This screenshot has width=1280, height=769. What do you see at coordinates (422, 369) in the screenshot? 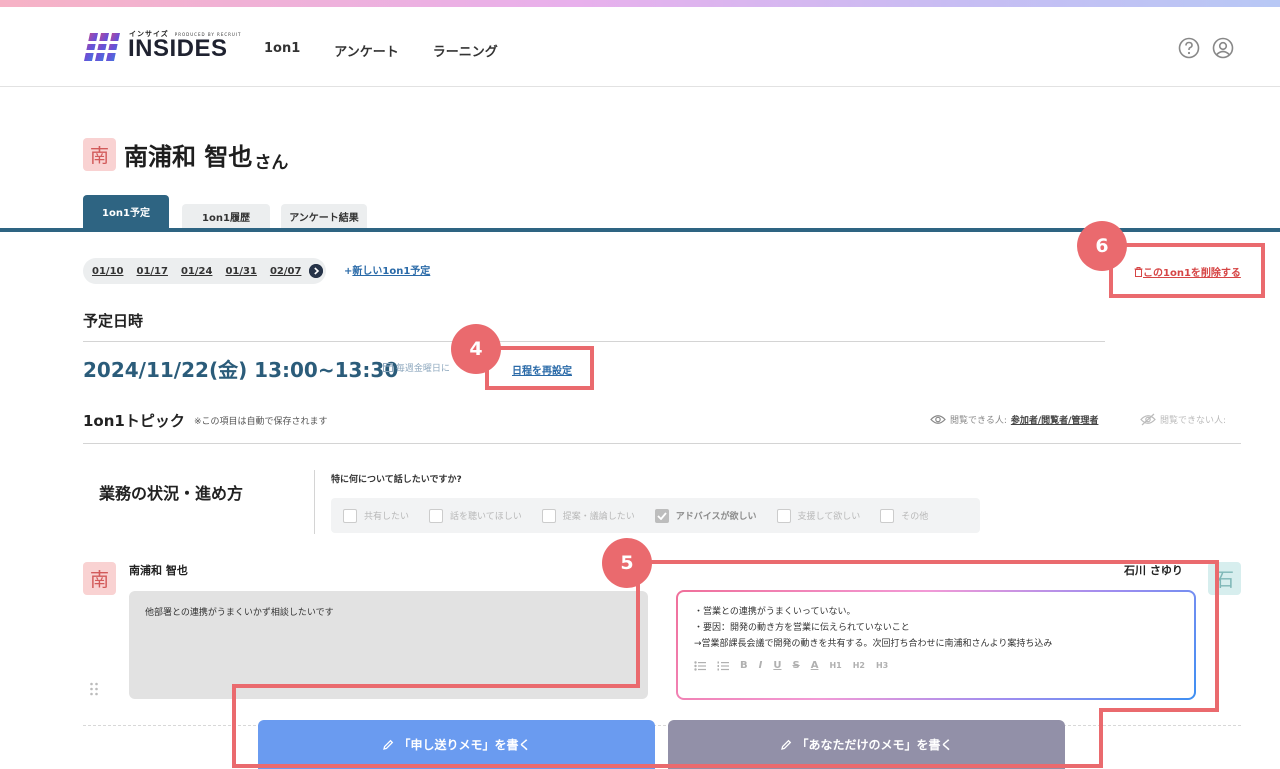
I see `repeat-text: 毎週金曜日に` at bounding box center [422, 369].